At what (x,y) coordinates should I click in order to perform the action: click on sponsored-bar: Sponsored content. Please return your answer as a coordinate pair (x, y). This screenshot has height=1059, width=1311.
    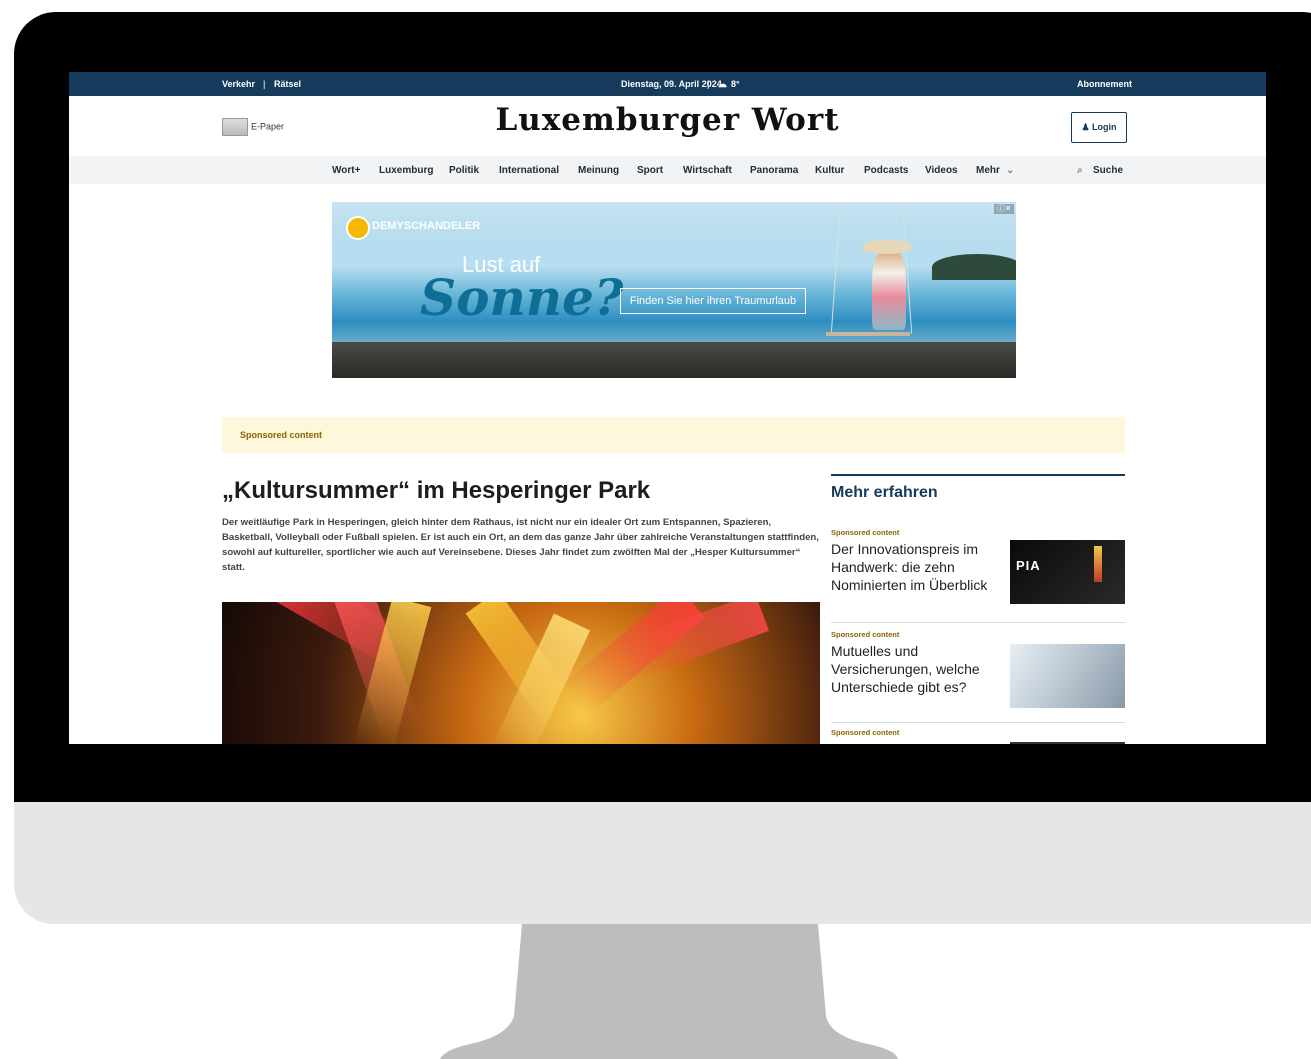
    Looking at the image, I should click on (673, 435).